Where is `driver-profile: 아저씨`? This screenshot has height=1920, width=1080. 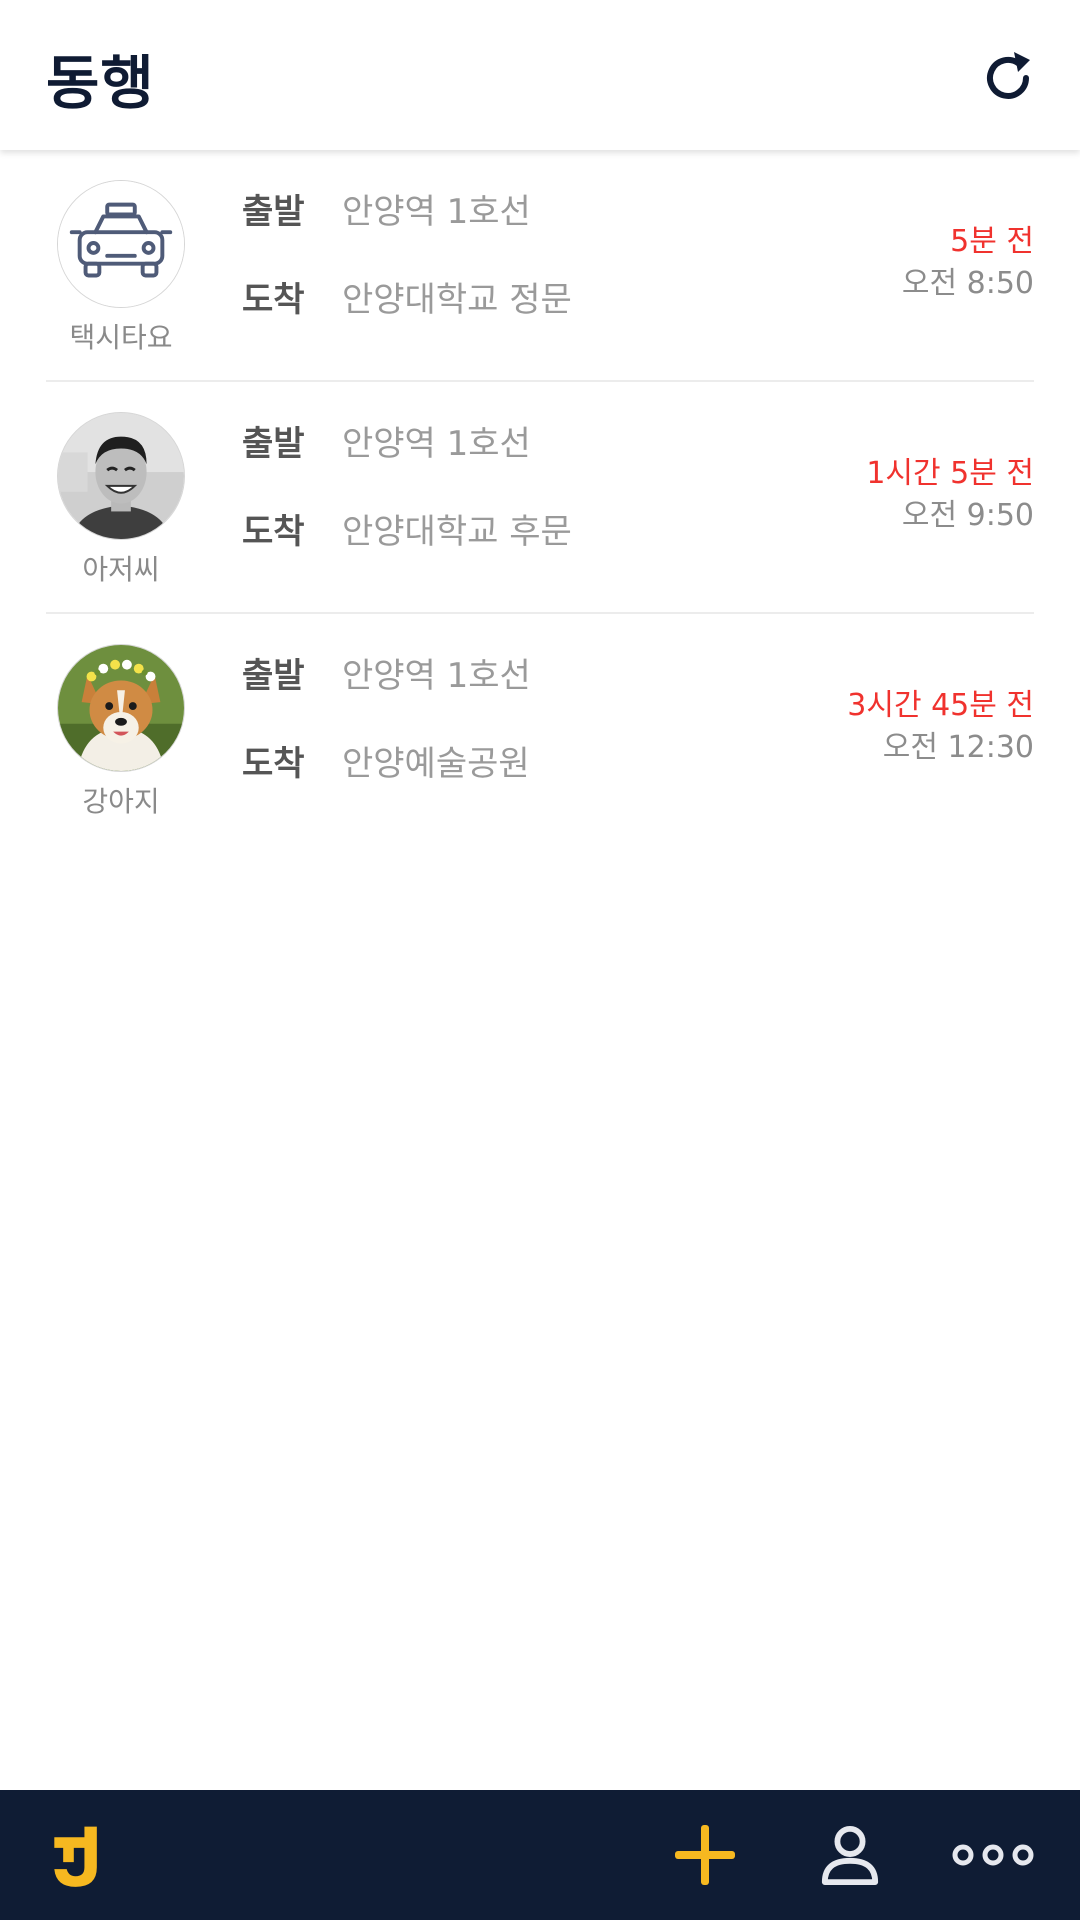
driver-profile: 아저씨 is located at coordinates (121, 500).